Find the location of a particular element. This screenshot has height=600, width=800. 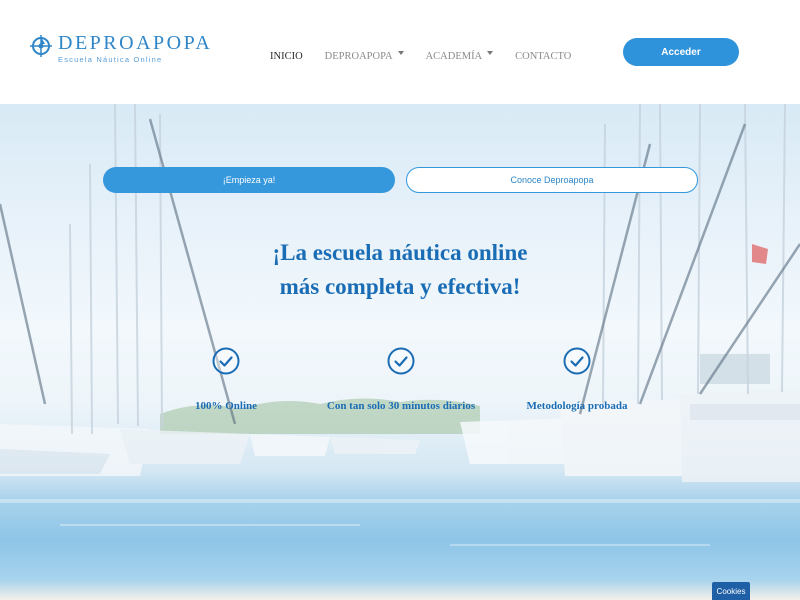

headline-line-2: más completa y efectiva! is located at coordinates (400, 286).